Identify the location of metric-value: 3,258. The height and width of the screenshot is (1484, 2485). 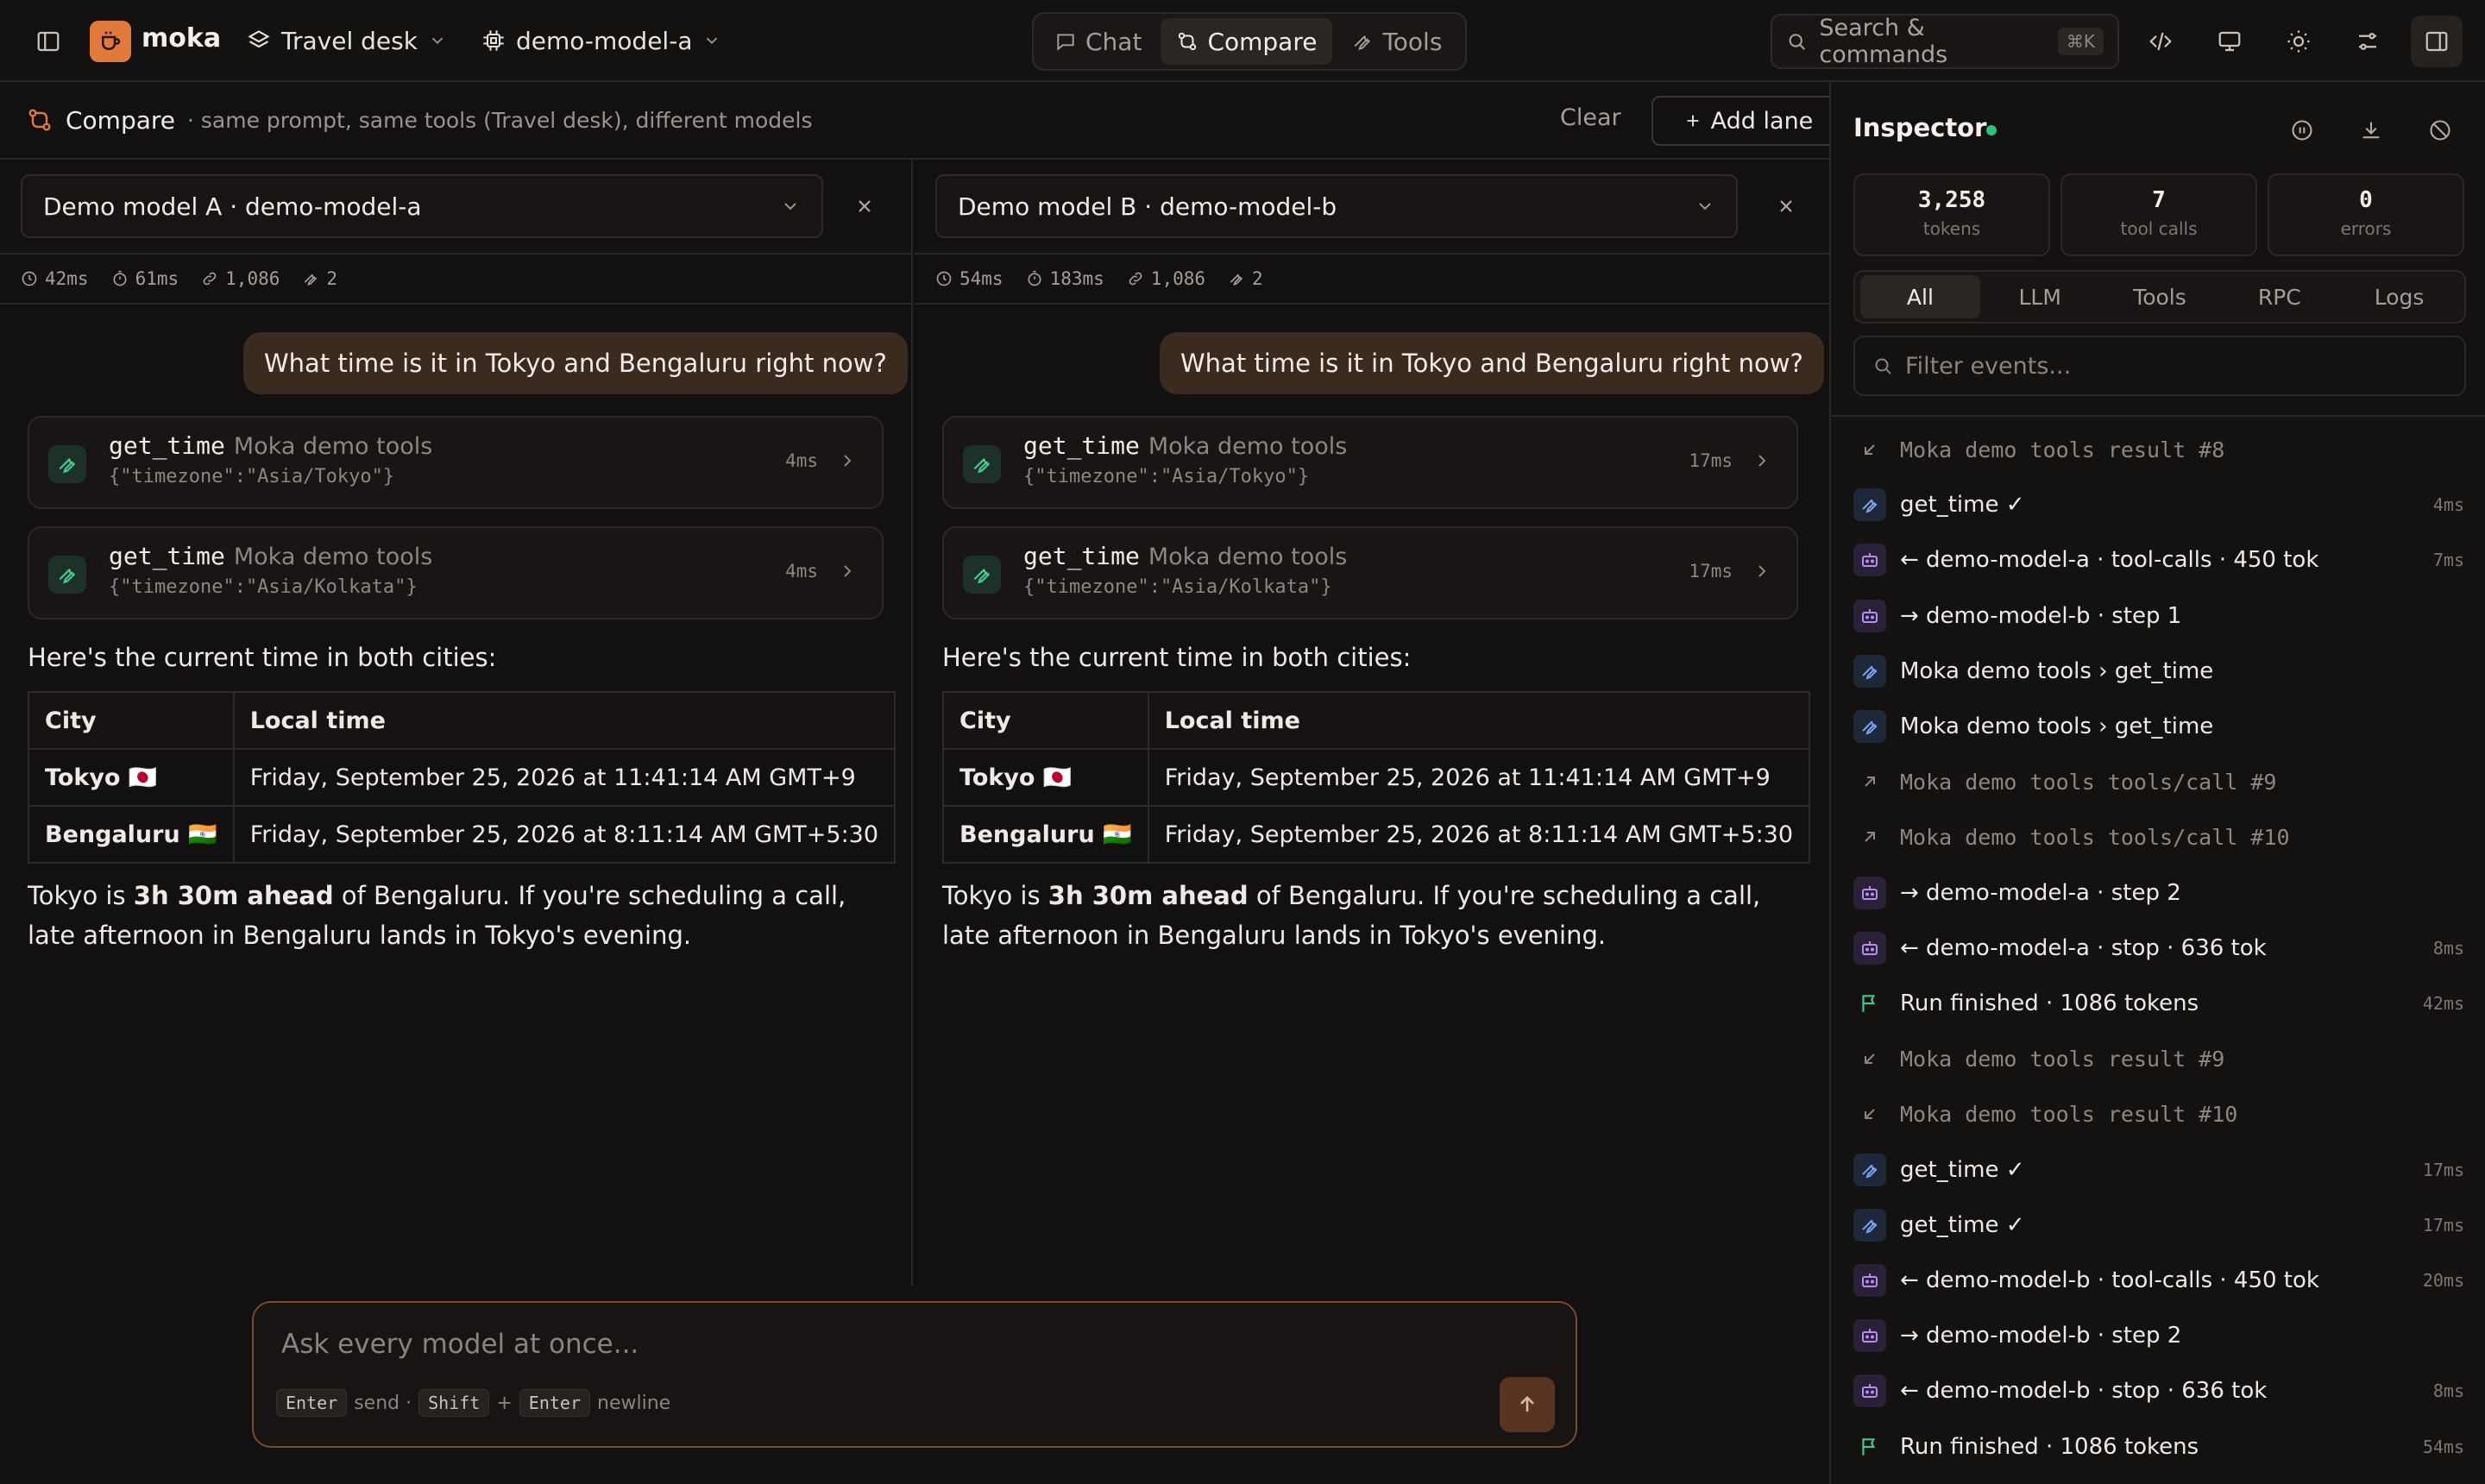
(1952, 200).